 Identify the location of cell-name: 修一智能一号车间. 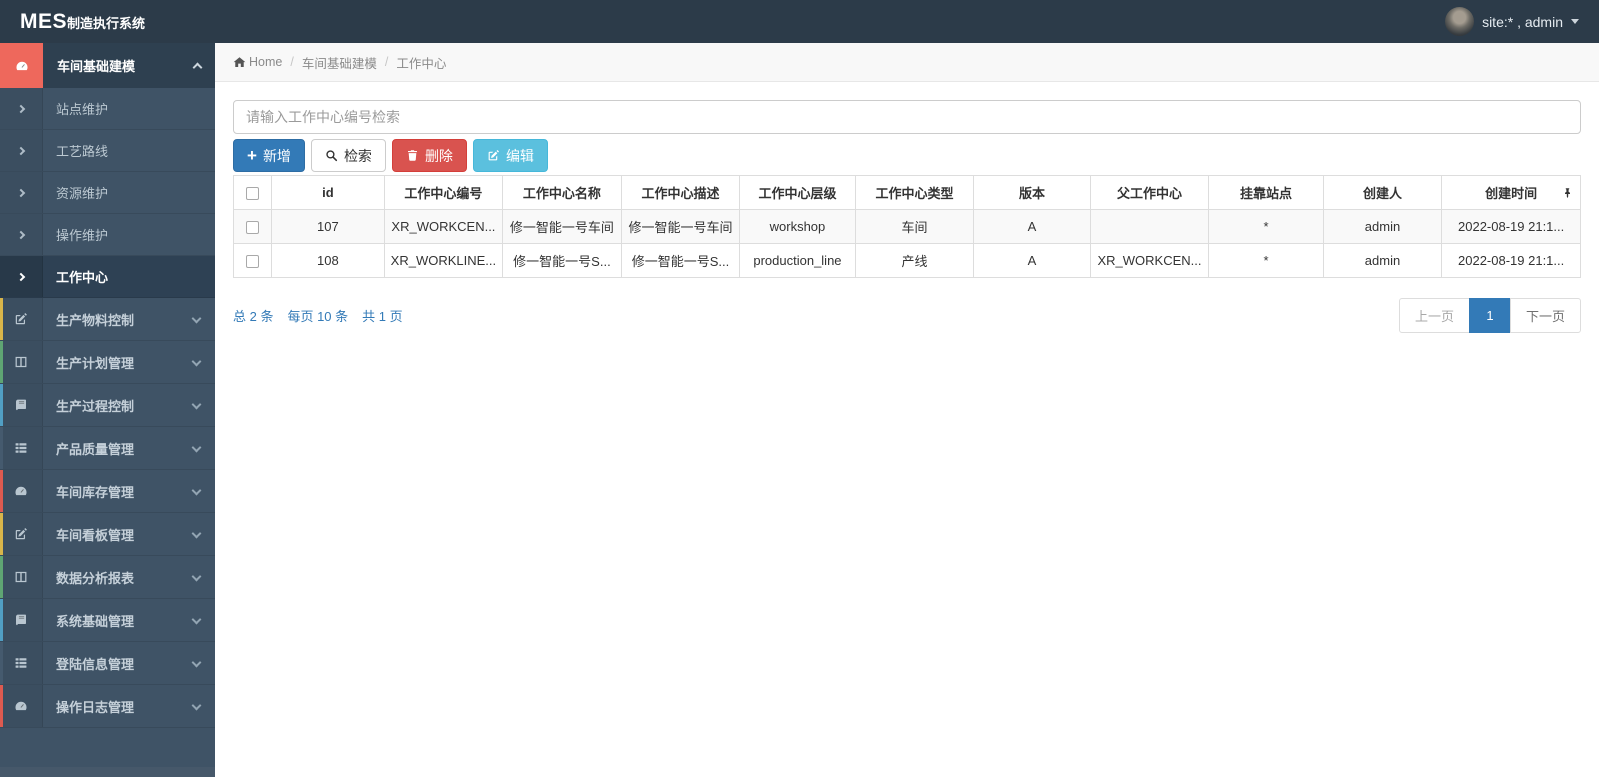
(562, 226).